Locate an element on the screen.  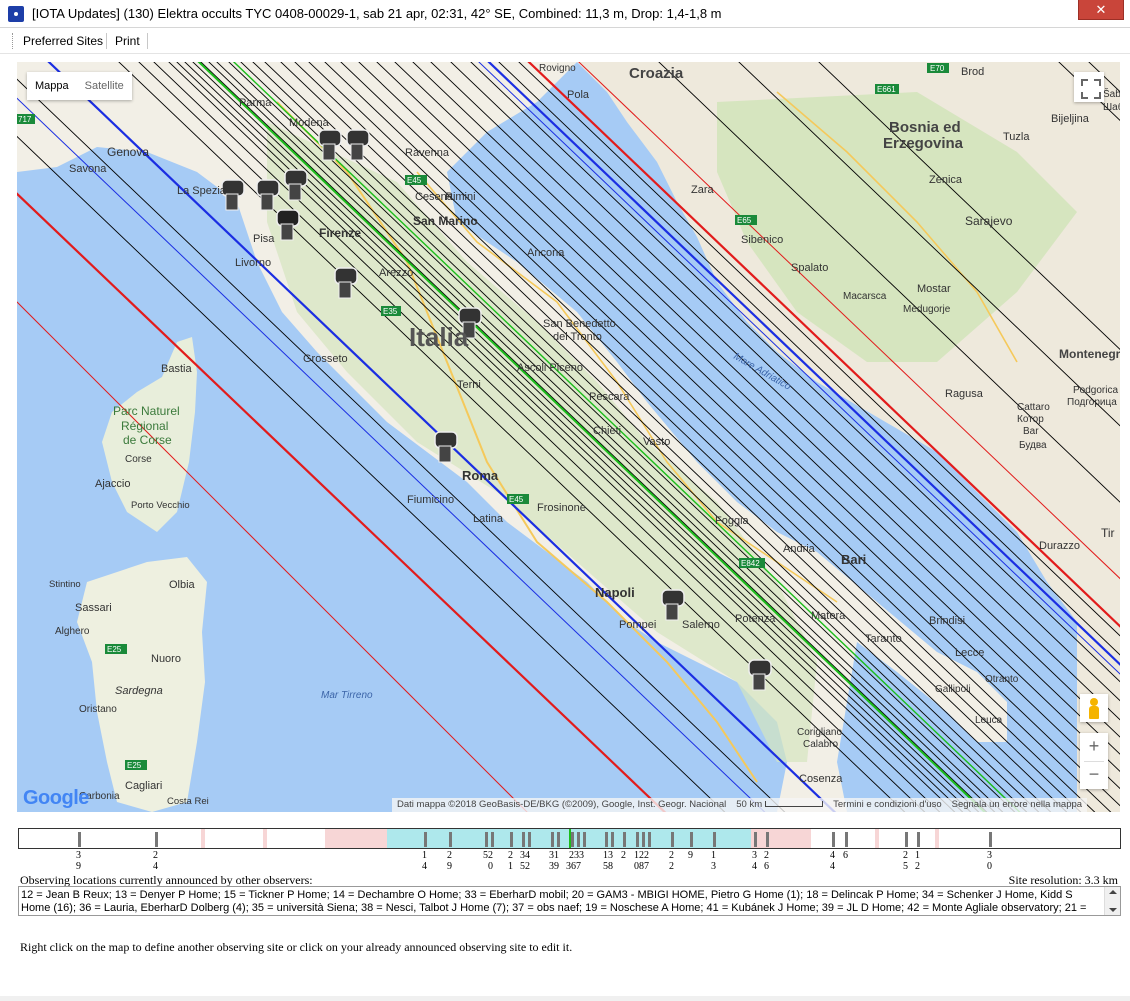
zoom-out-button: − is located at coordinates (1094, 775).